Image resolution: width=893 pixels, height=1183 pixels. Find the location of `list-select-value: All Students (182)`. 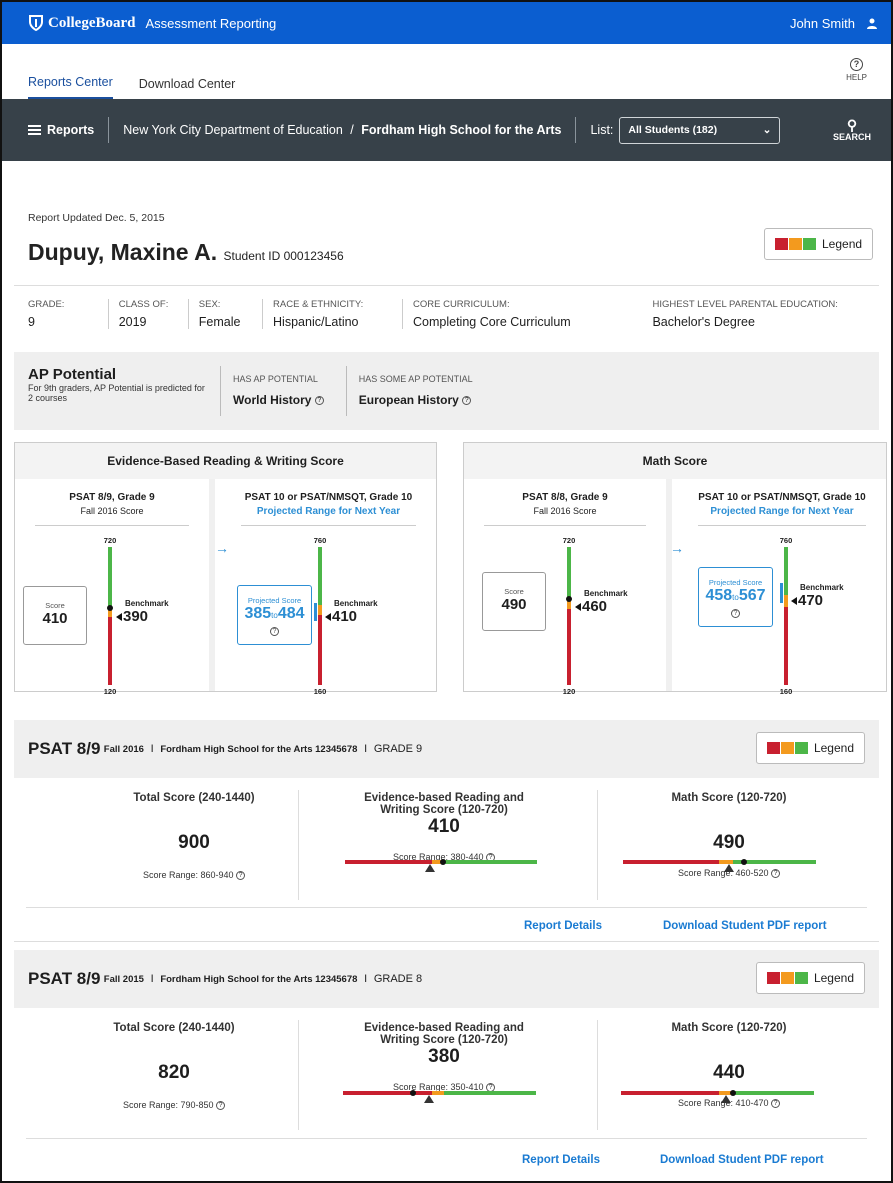

list-select-value: All Students (182) is located at coordinates (673, 130).